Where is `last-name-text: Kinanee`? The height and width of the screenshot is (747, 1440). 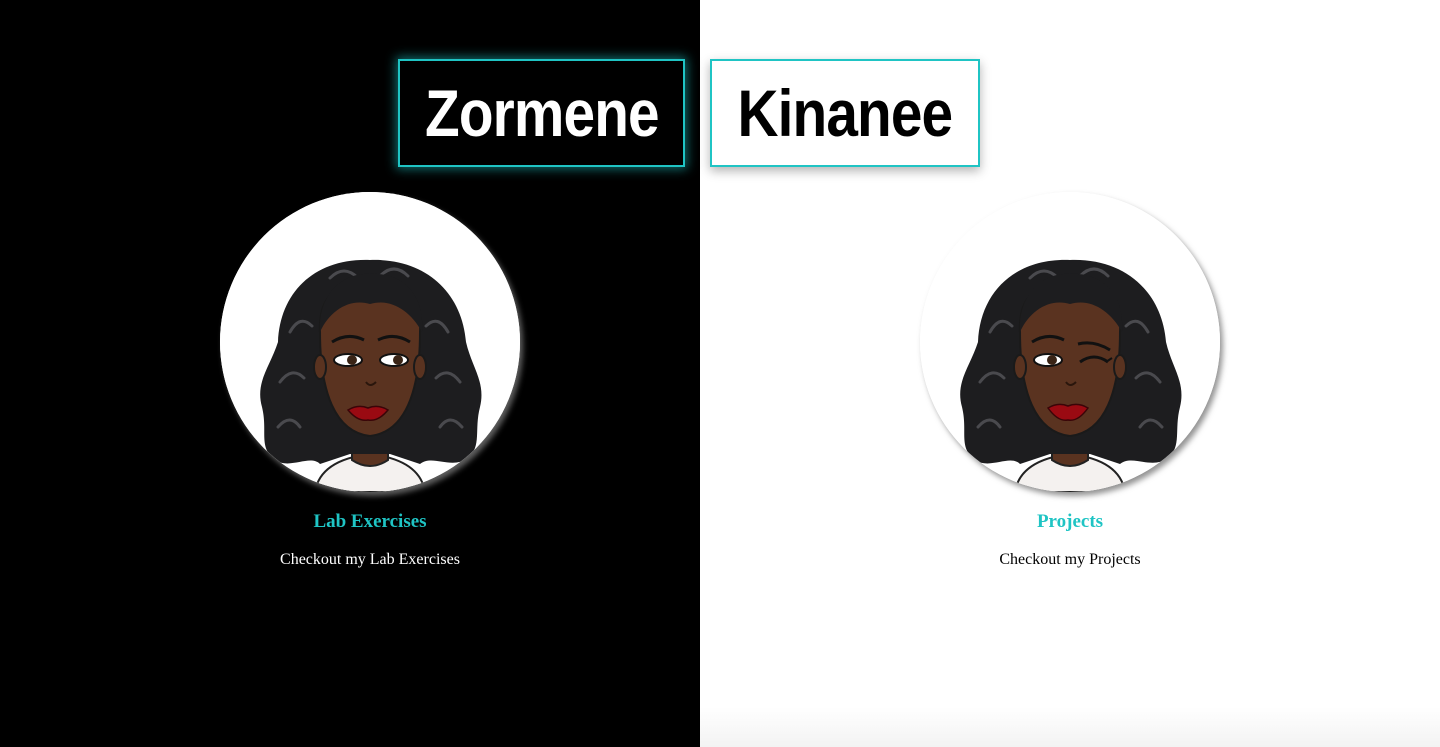
last-name-text: Kinanee is located at coordinates (845, 113).